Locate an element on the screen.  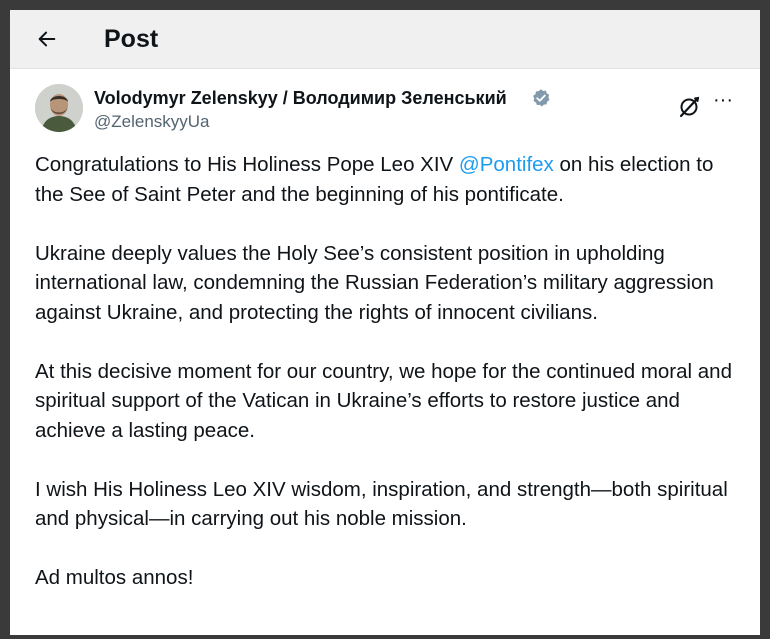
author-handle: @ZelenskyyUa is located at coordinates (152, 122).